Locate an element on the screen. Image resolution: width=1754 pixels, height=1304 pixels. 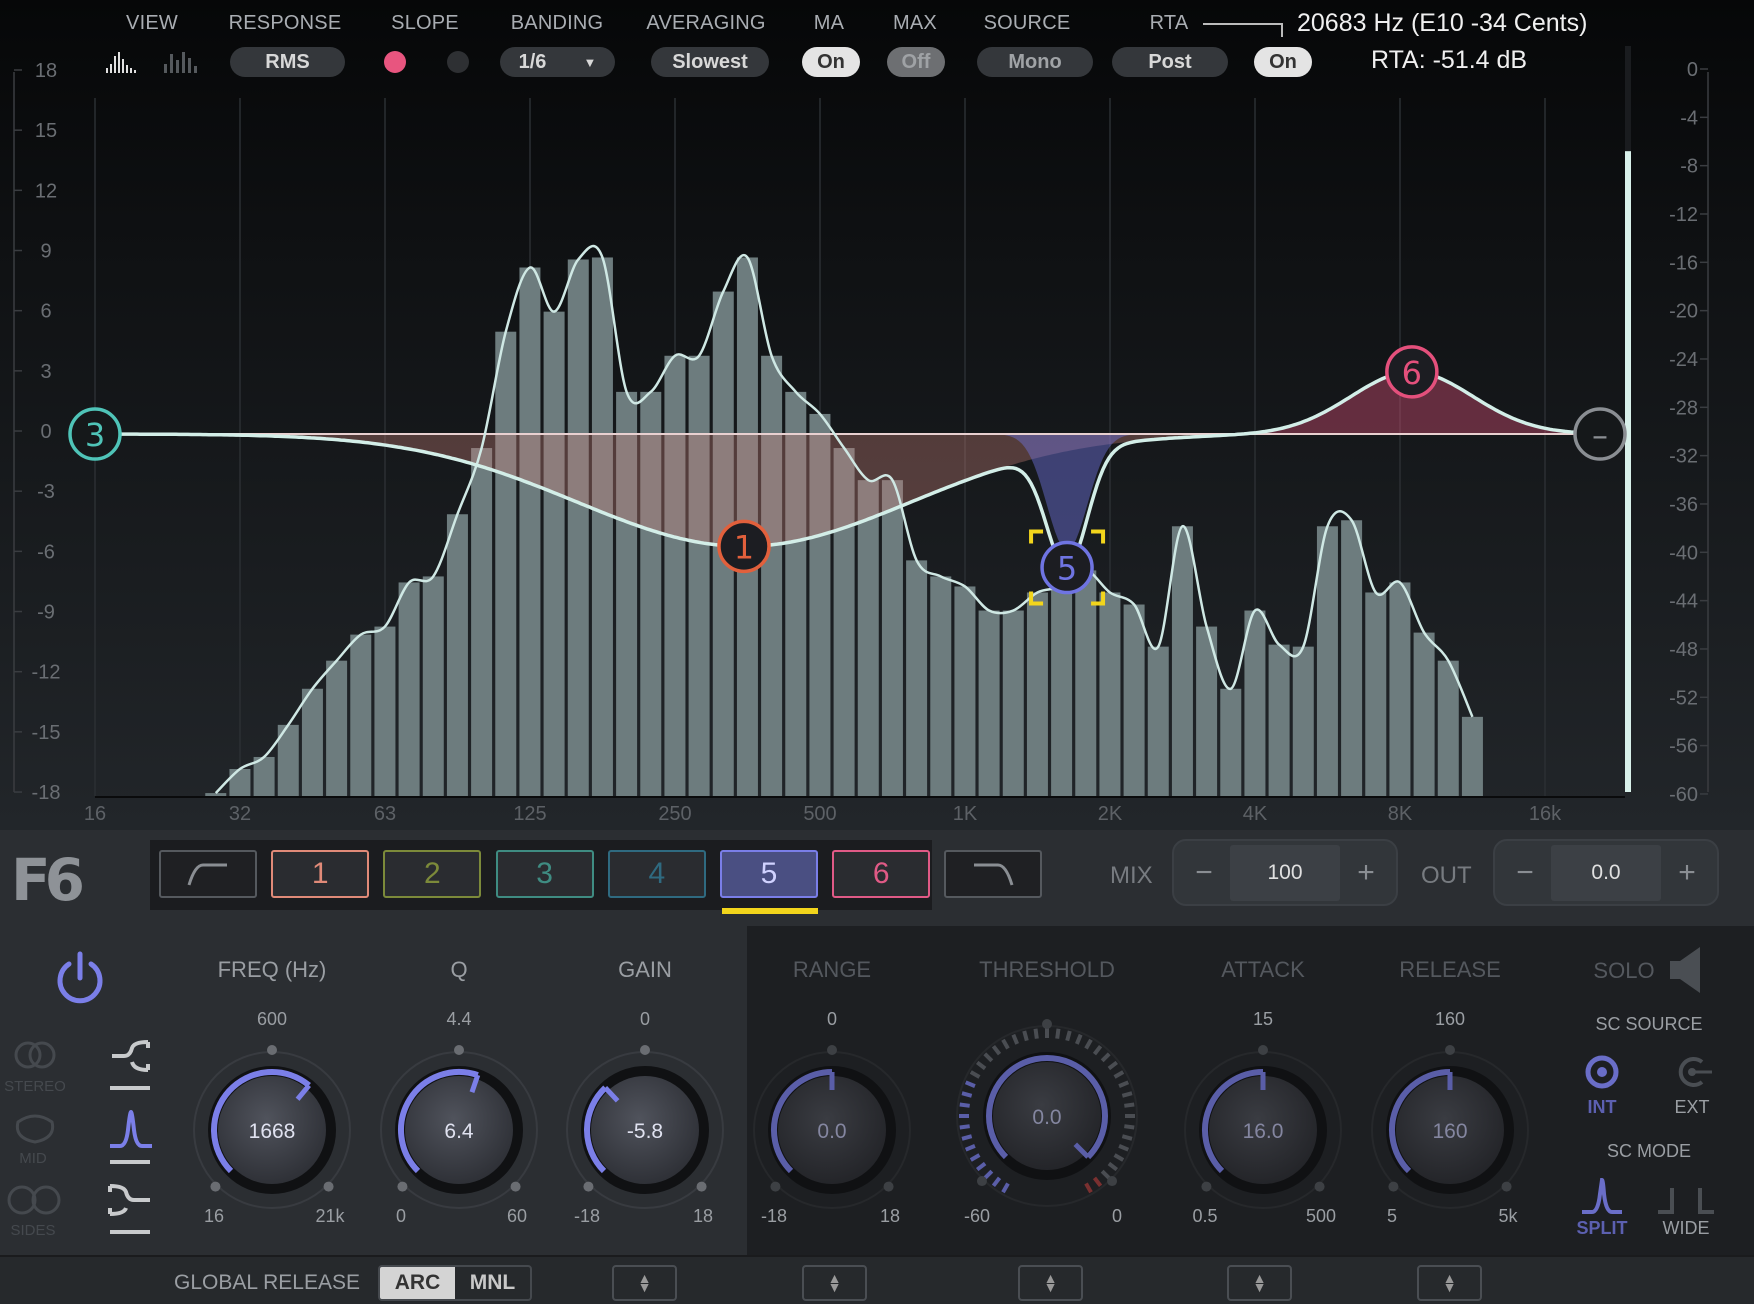
freq-tick-label: 250 is located at coordinates (674, 814).